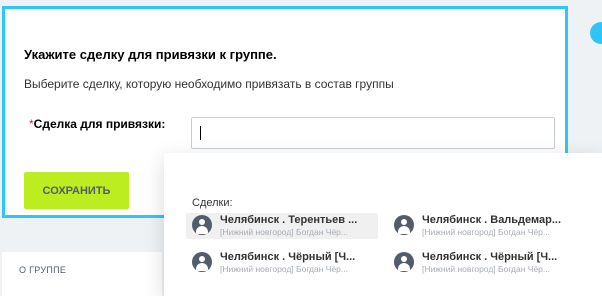 The height and width of the screenshot is (296, 602). I want to click on deal-field-label: *Сделка для привязки:, so click(97, 124).